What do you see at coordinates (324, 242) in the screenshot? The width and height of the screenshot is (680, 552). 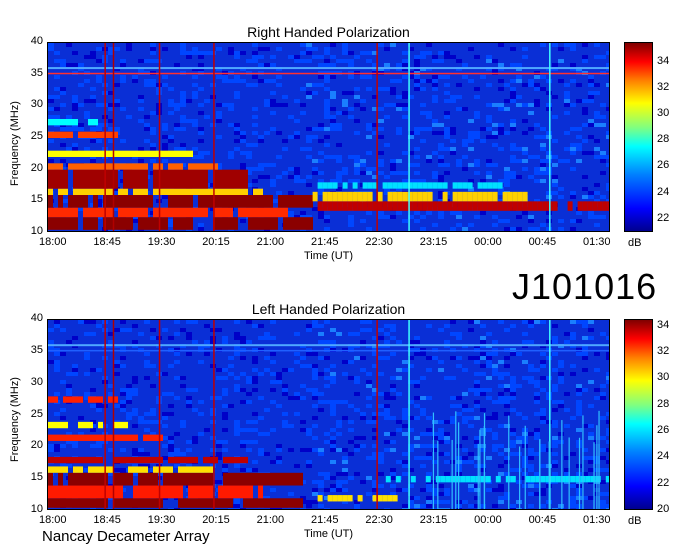 I see `x-tick-label: 21:45` at bounding box center [324, 242].